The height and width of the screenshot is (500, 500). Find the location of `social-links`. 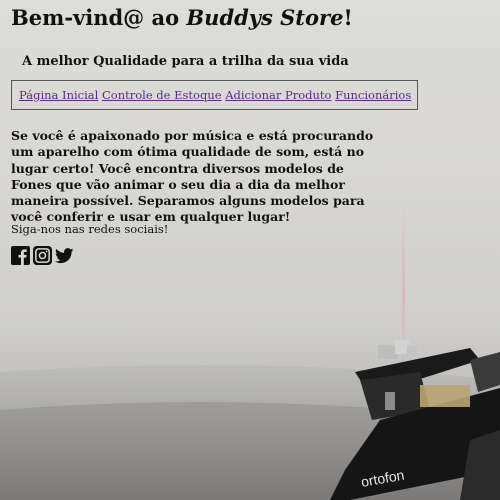

social-links is located at coordinates (42, 255).